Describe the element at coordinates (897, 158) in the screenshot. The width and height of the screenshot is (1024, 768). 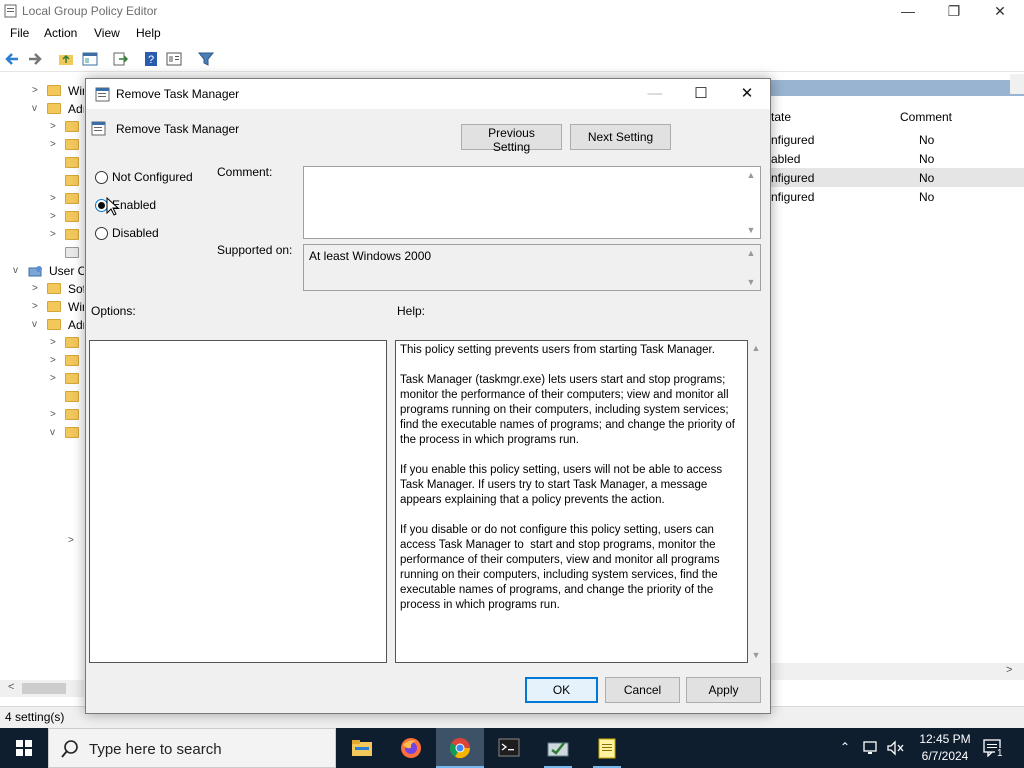
I see `list-row: abled No` at that location.